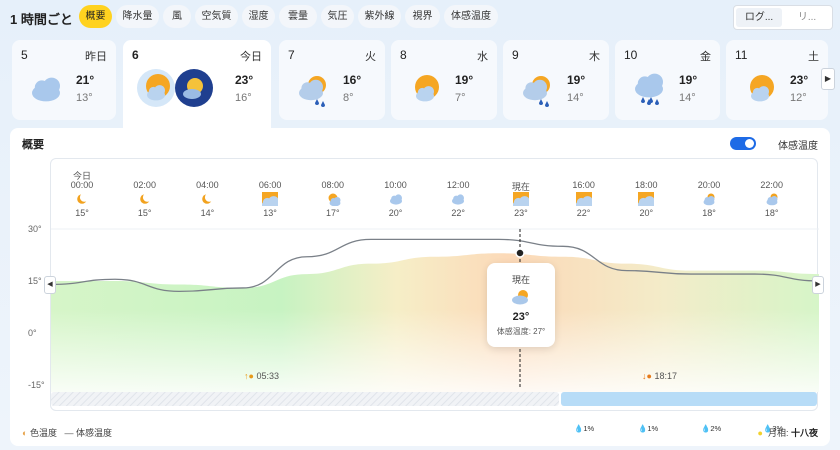 This screenshot has width=840, height=450. What do you see at coordinates (46, 89) in the screenshot?
I see `cloudy-icon` at bounding box center [46, 89].